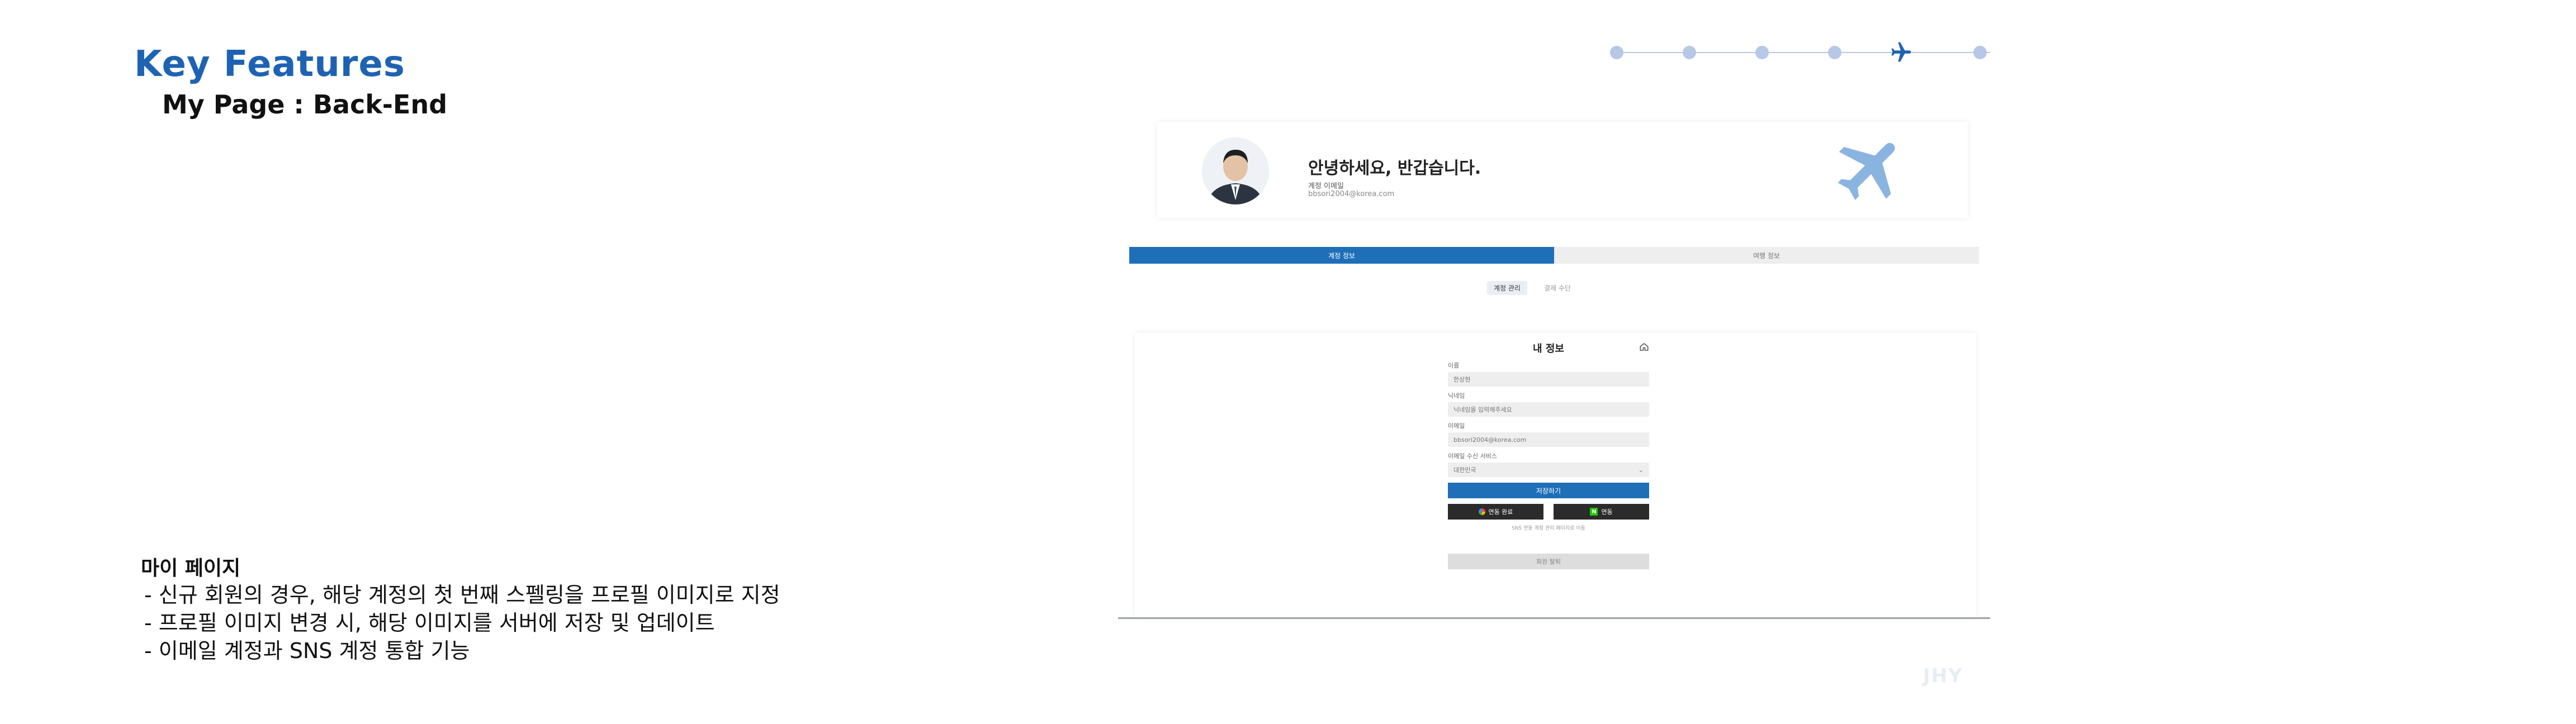 This screenshot has width=2576, height=724. Describe the element at coordinates (1500, 512) in the screenshot. I see `google-link-label: 연동 완료` at that location.